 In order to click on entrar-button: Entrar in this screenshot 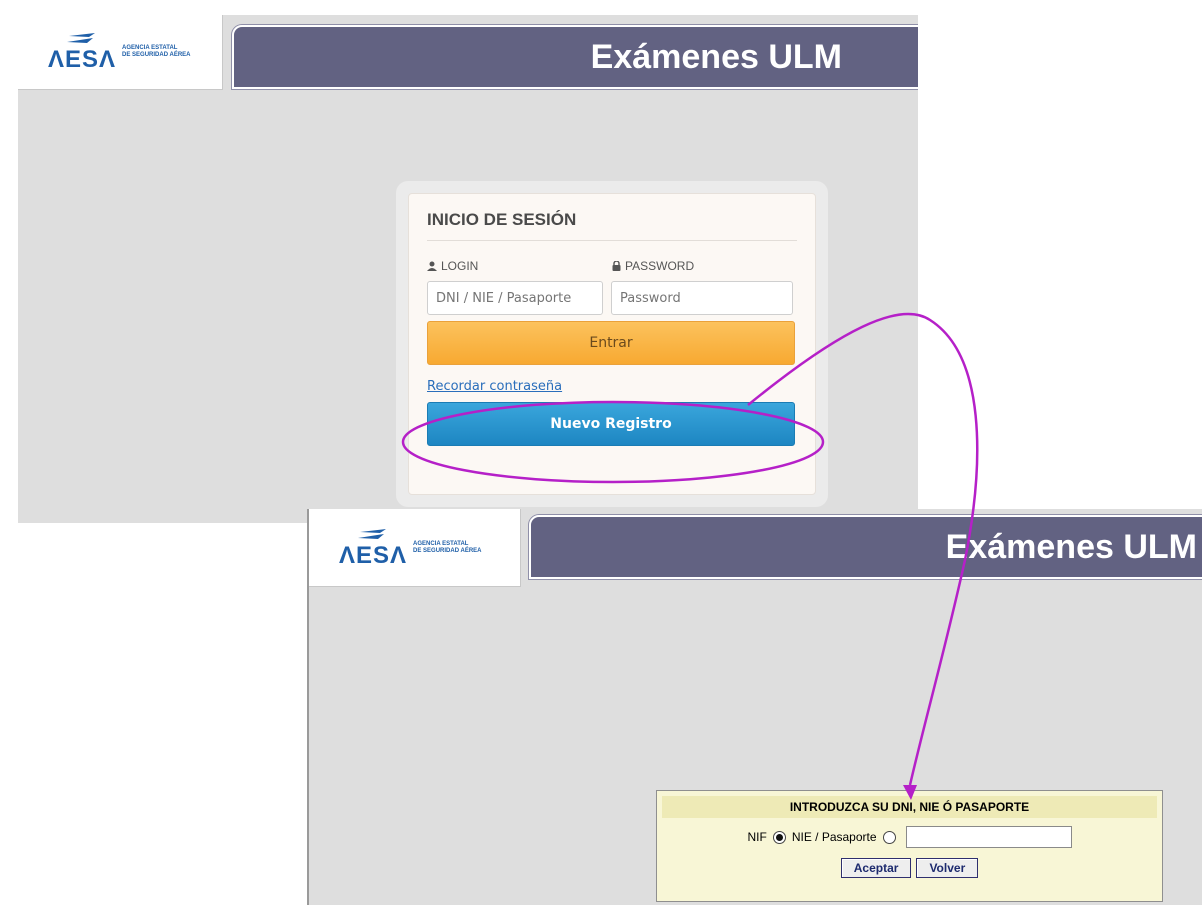, I will do `click(611, 343)`.